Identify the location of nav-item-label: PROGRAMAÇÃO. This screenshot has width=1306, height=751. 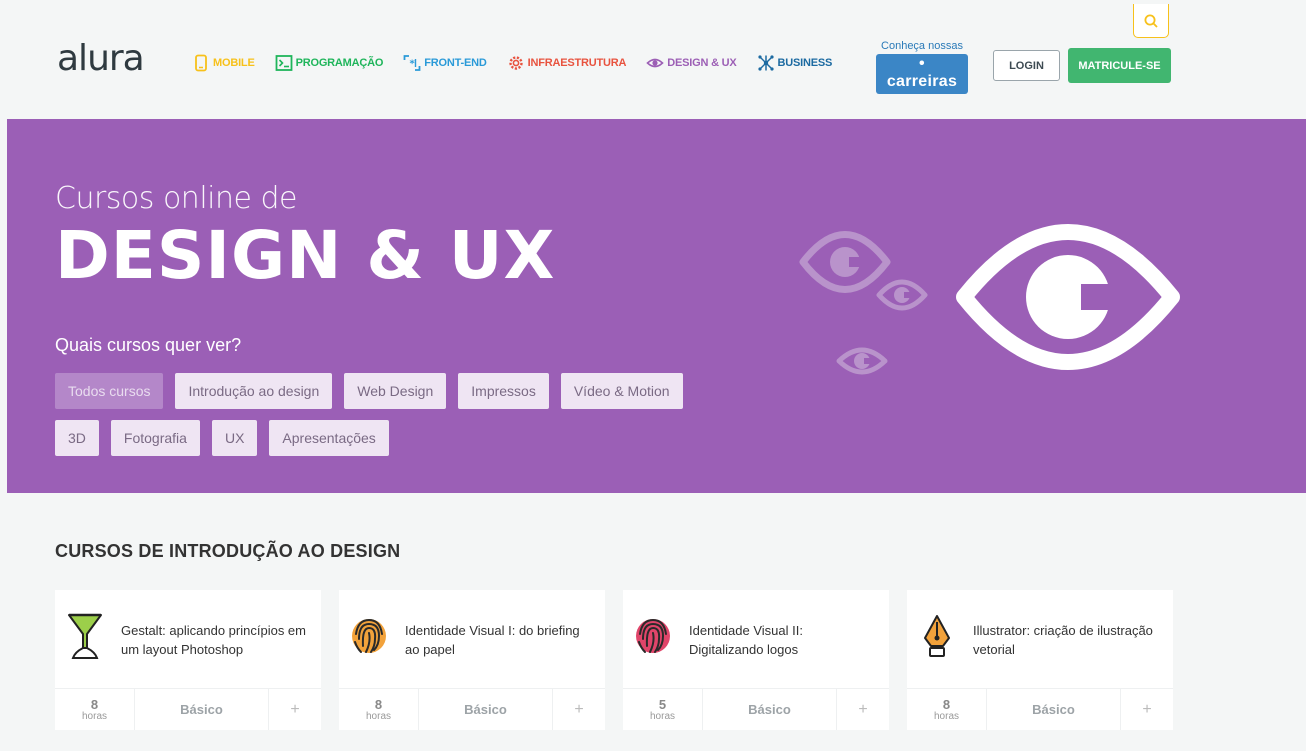
(339, 63).